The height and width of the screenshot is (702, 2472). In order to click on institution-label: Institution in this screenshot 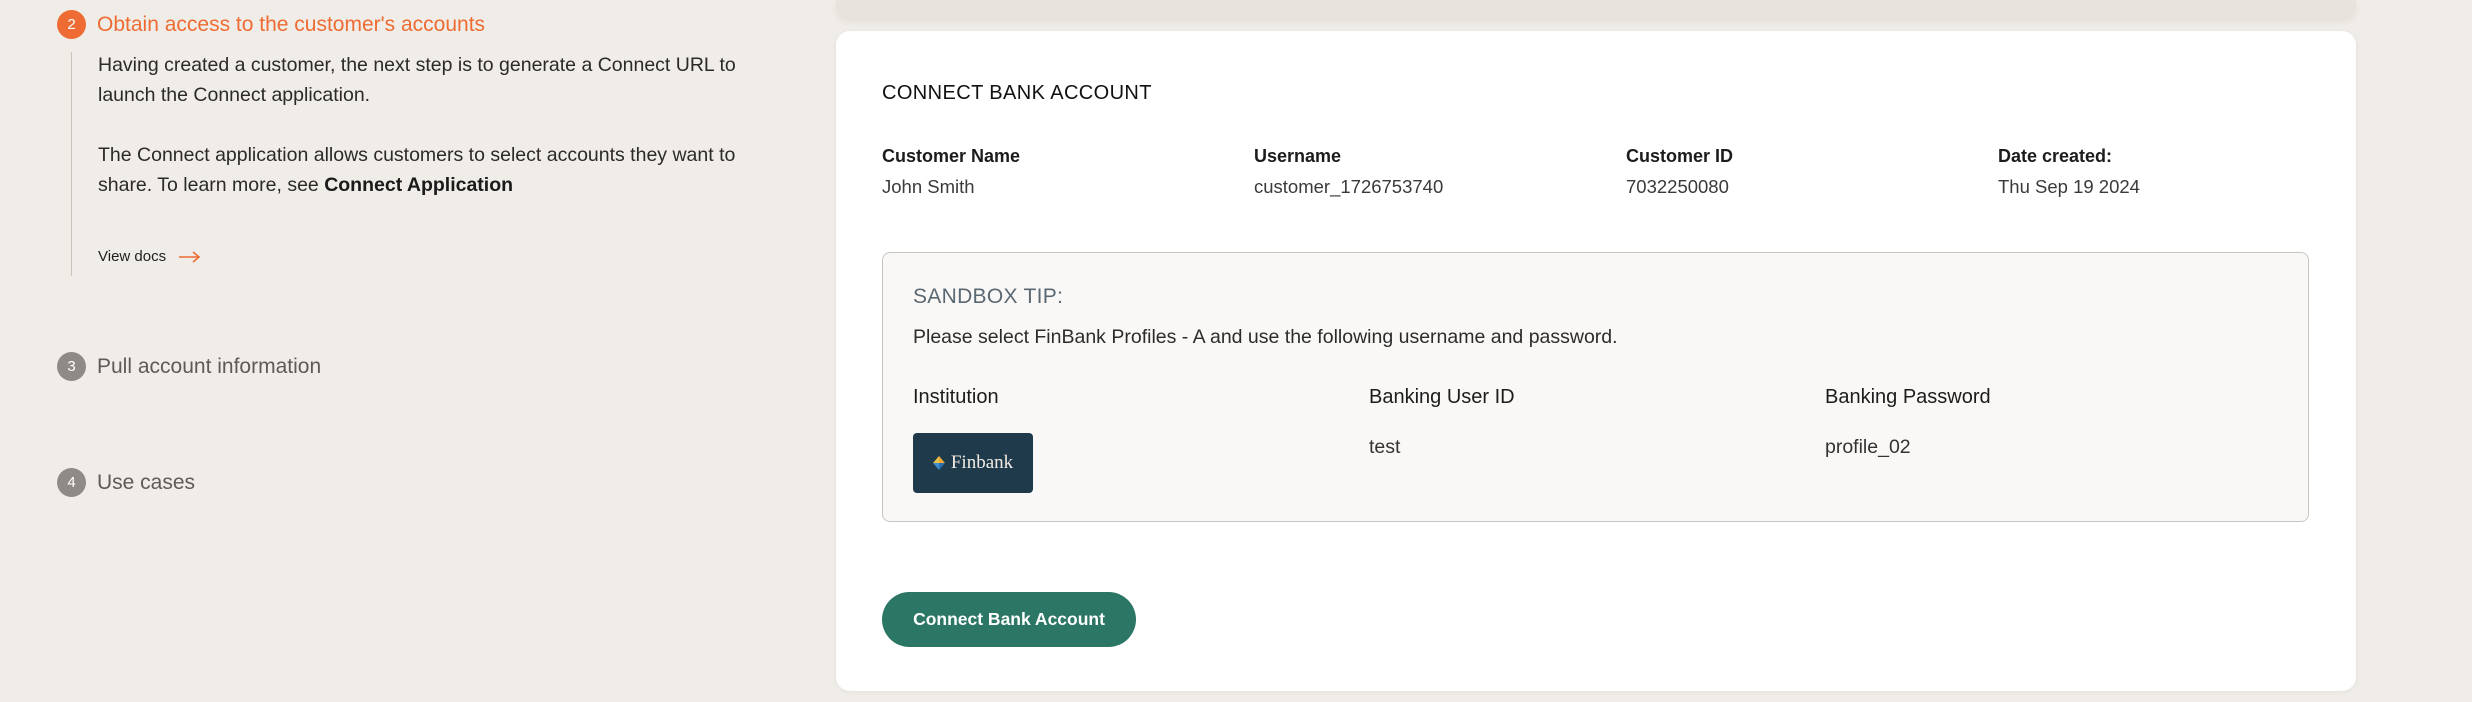, I will do `click(956, 397)`.